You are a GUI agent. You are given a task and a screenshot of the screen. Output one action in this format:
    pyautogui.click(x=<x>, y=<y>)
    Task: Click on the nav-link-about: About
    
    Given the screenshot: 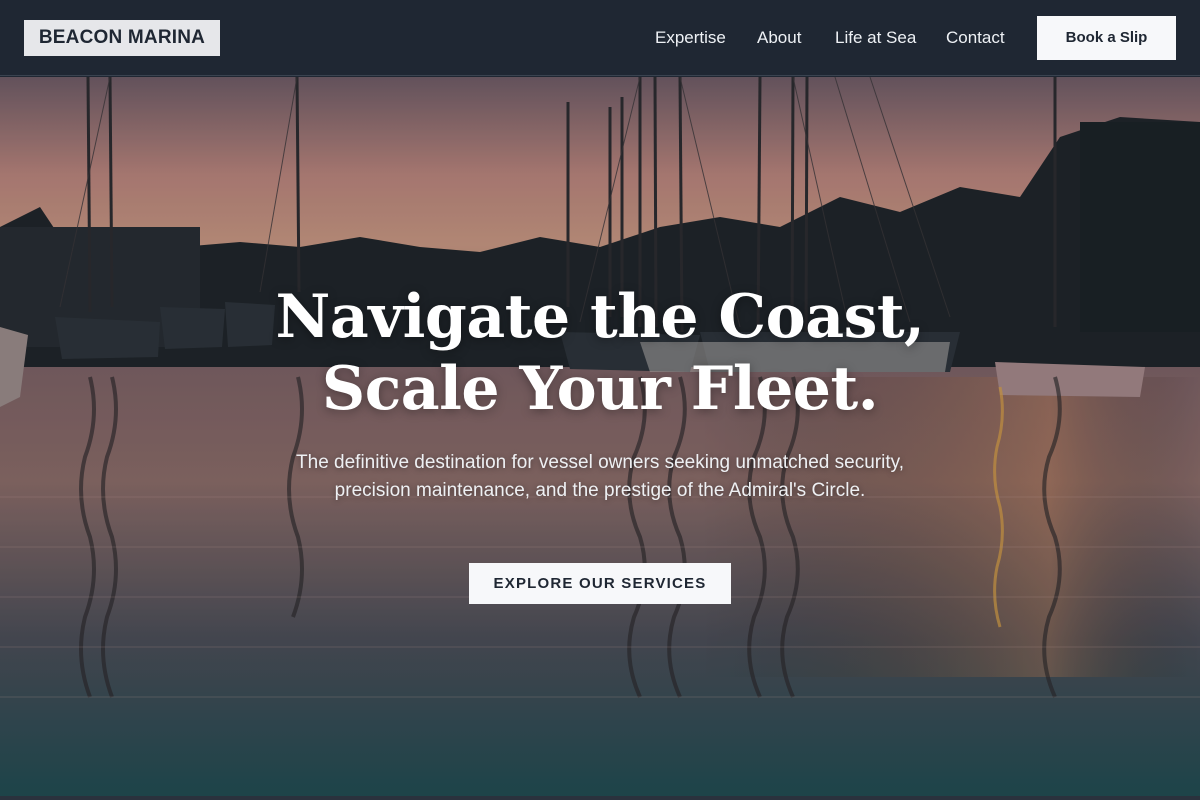 What is the action you would take?
    pyautogui.click(x=779, y=38)
    